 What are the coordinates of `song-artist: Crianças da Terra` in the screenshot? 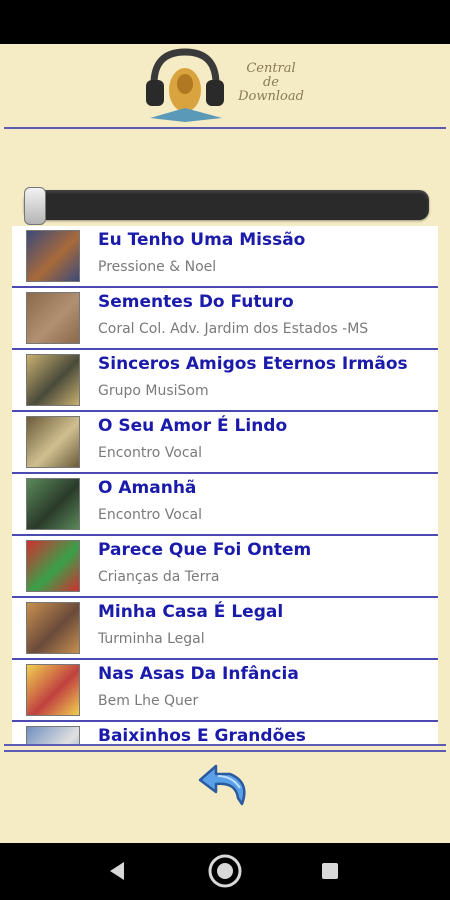 It's located at (159, 577).